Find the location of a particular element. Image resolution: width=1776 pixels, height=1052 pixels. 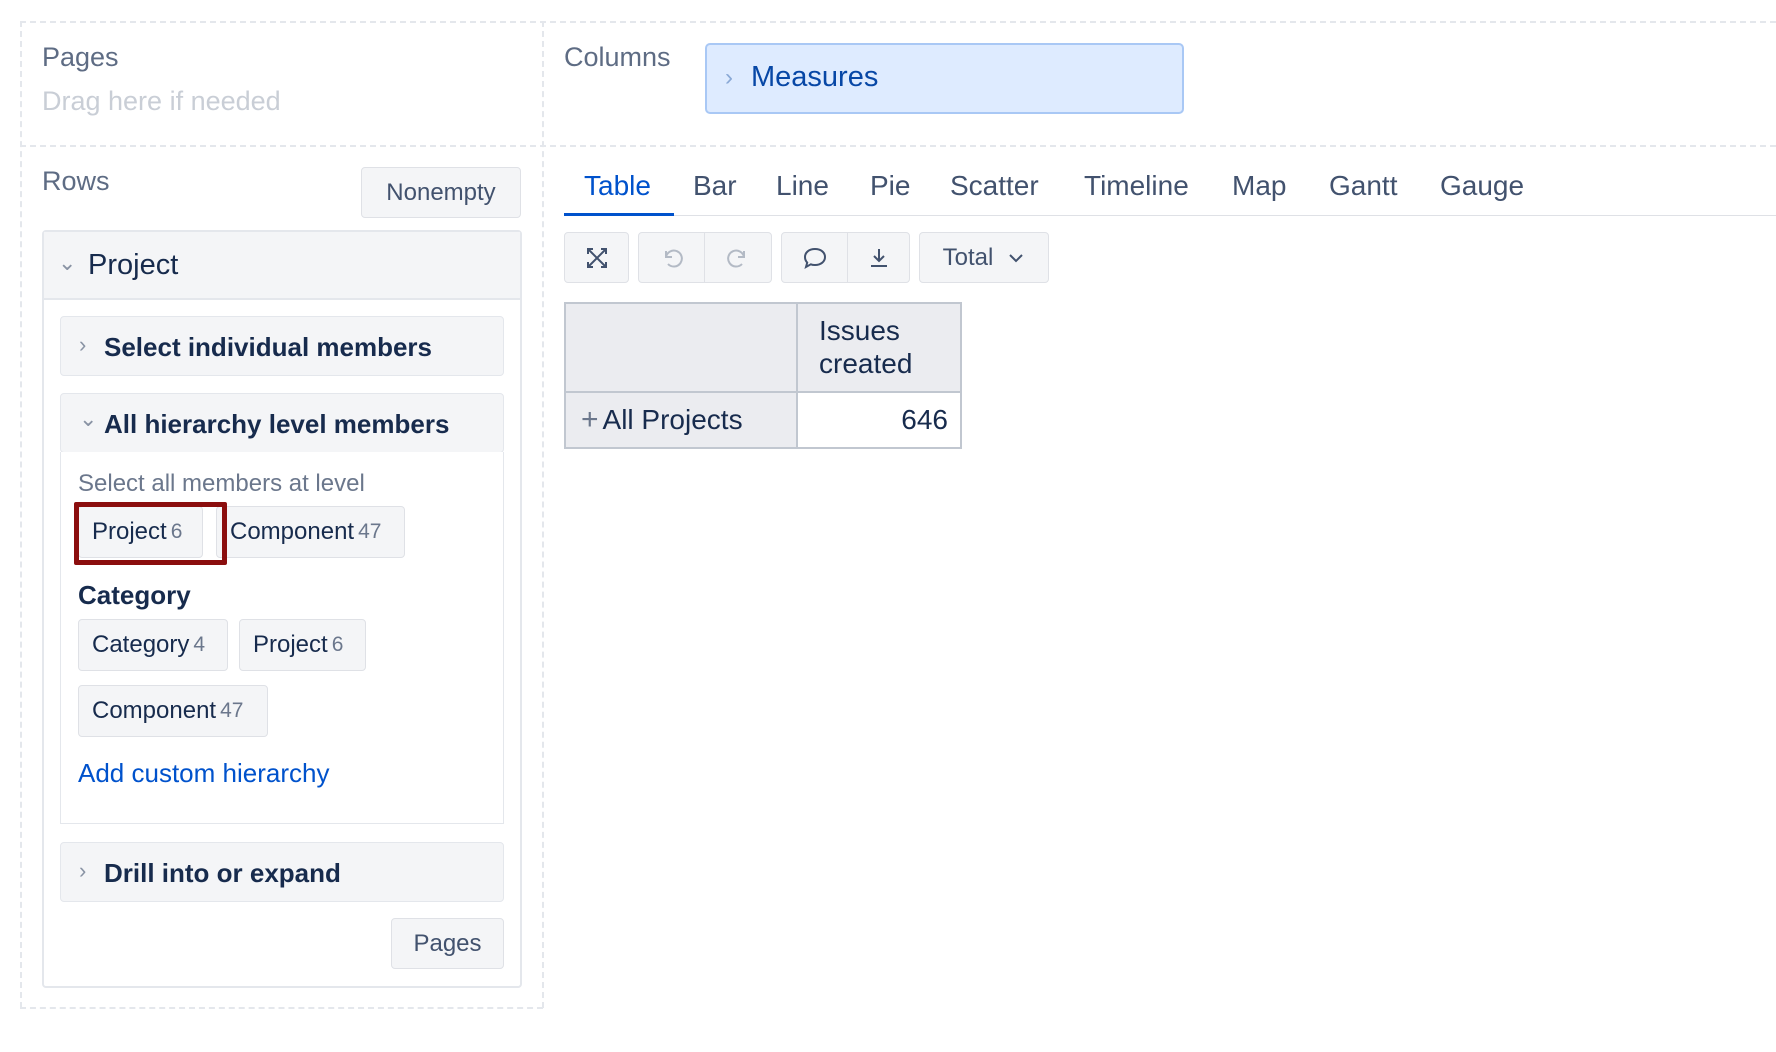

tab-bar: Bar is located at coordinates (715, 186).